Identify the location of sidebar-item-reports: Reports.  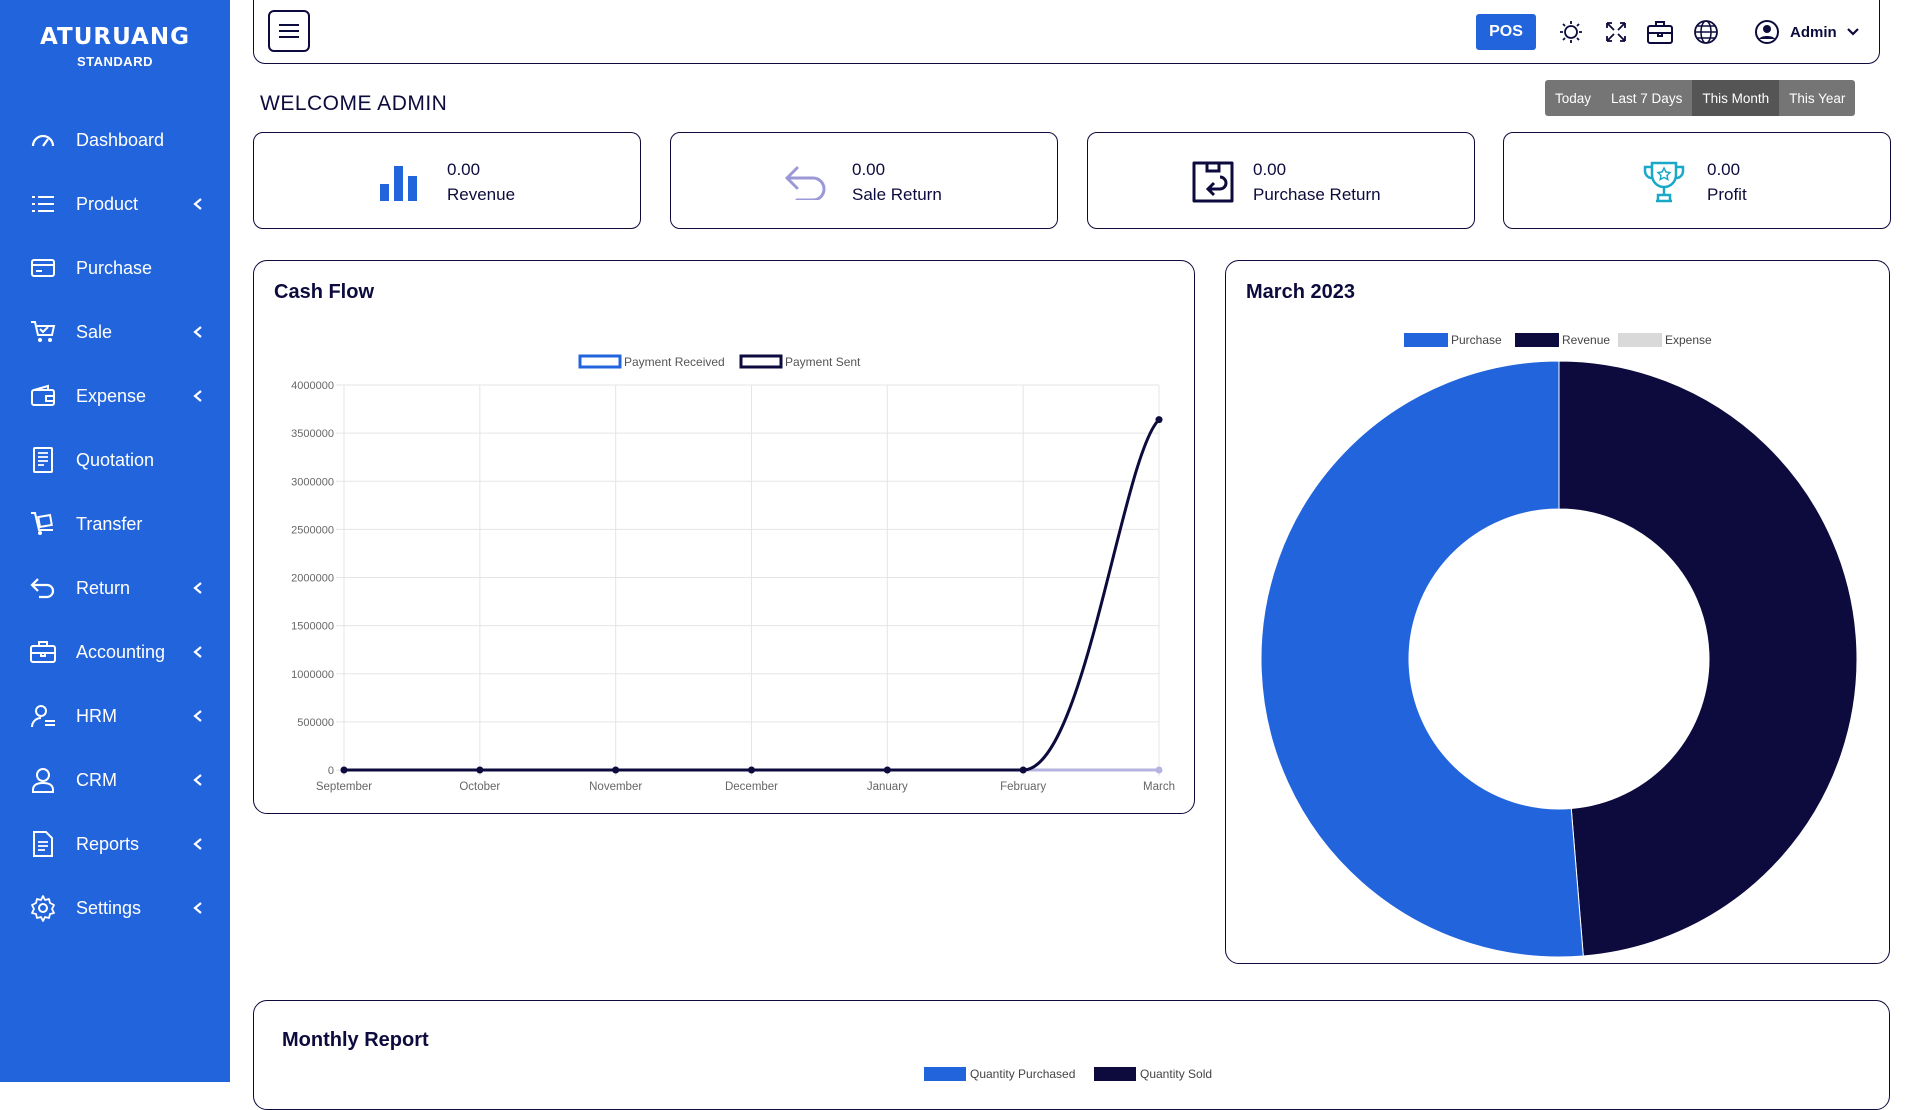
(115, 844).